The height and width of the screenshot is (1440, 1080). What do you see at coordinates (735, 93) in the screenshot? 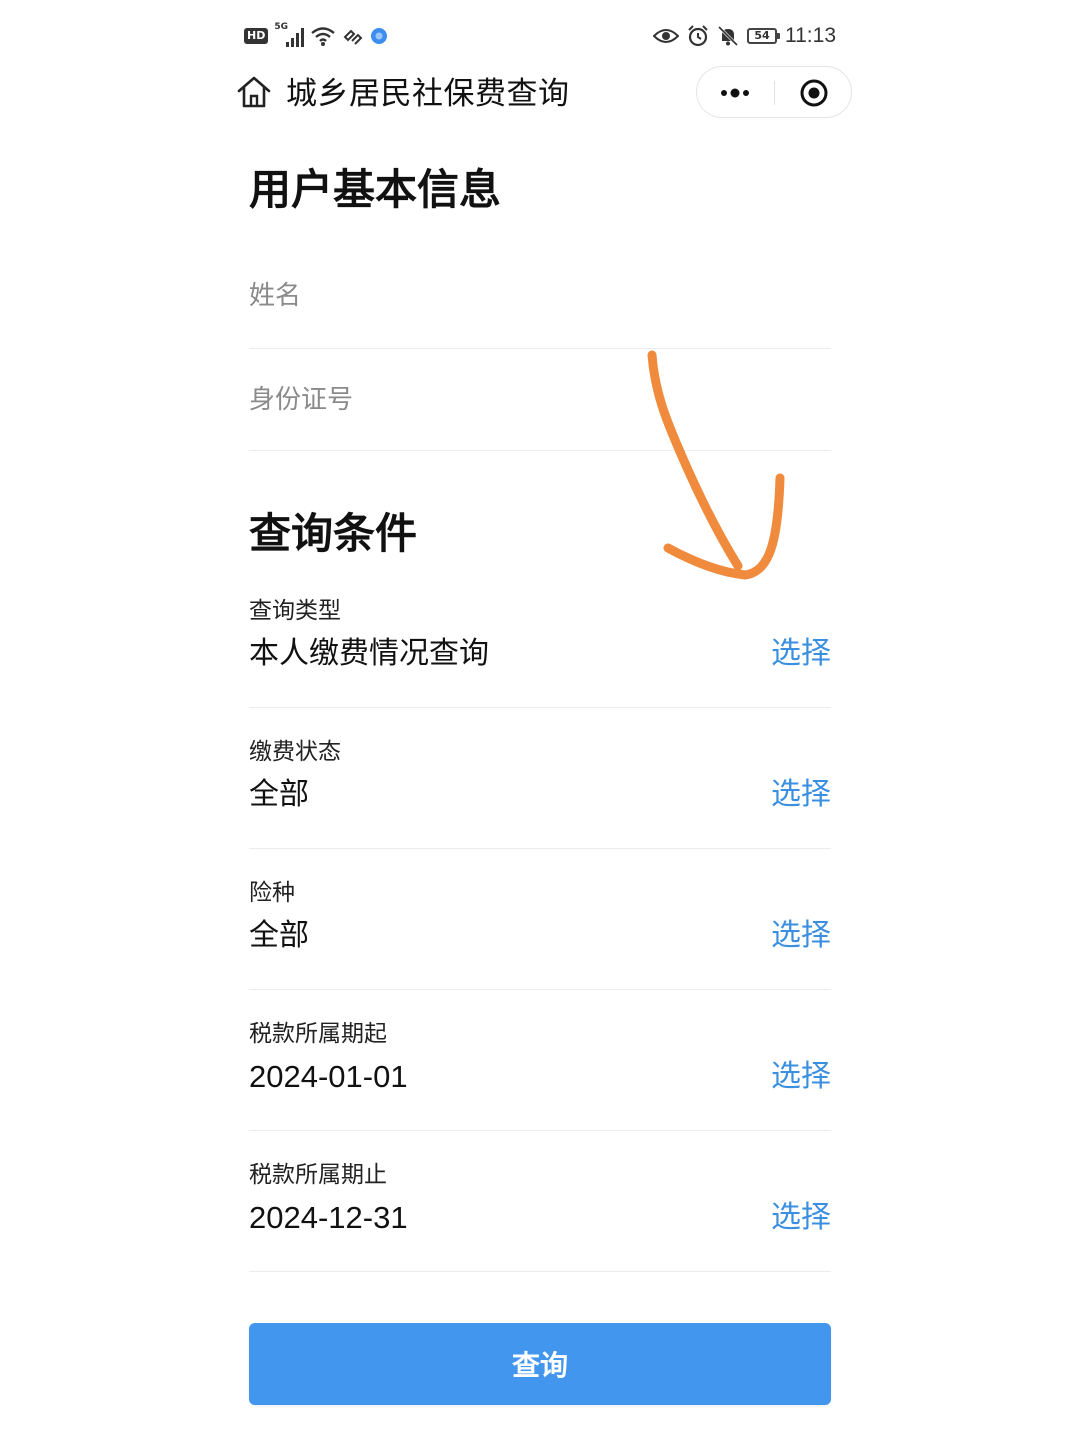
I see `more-icon` at bounding box center [735, 93].